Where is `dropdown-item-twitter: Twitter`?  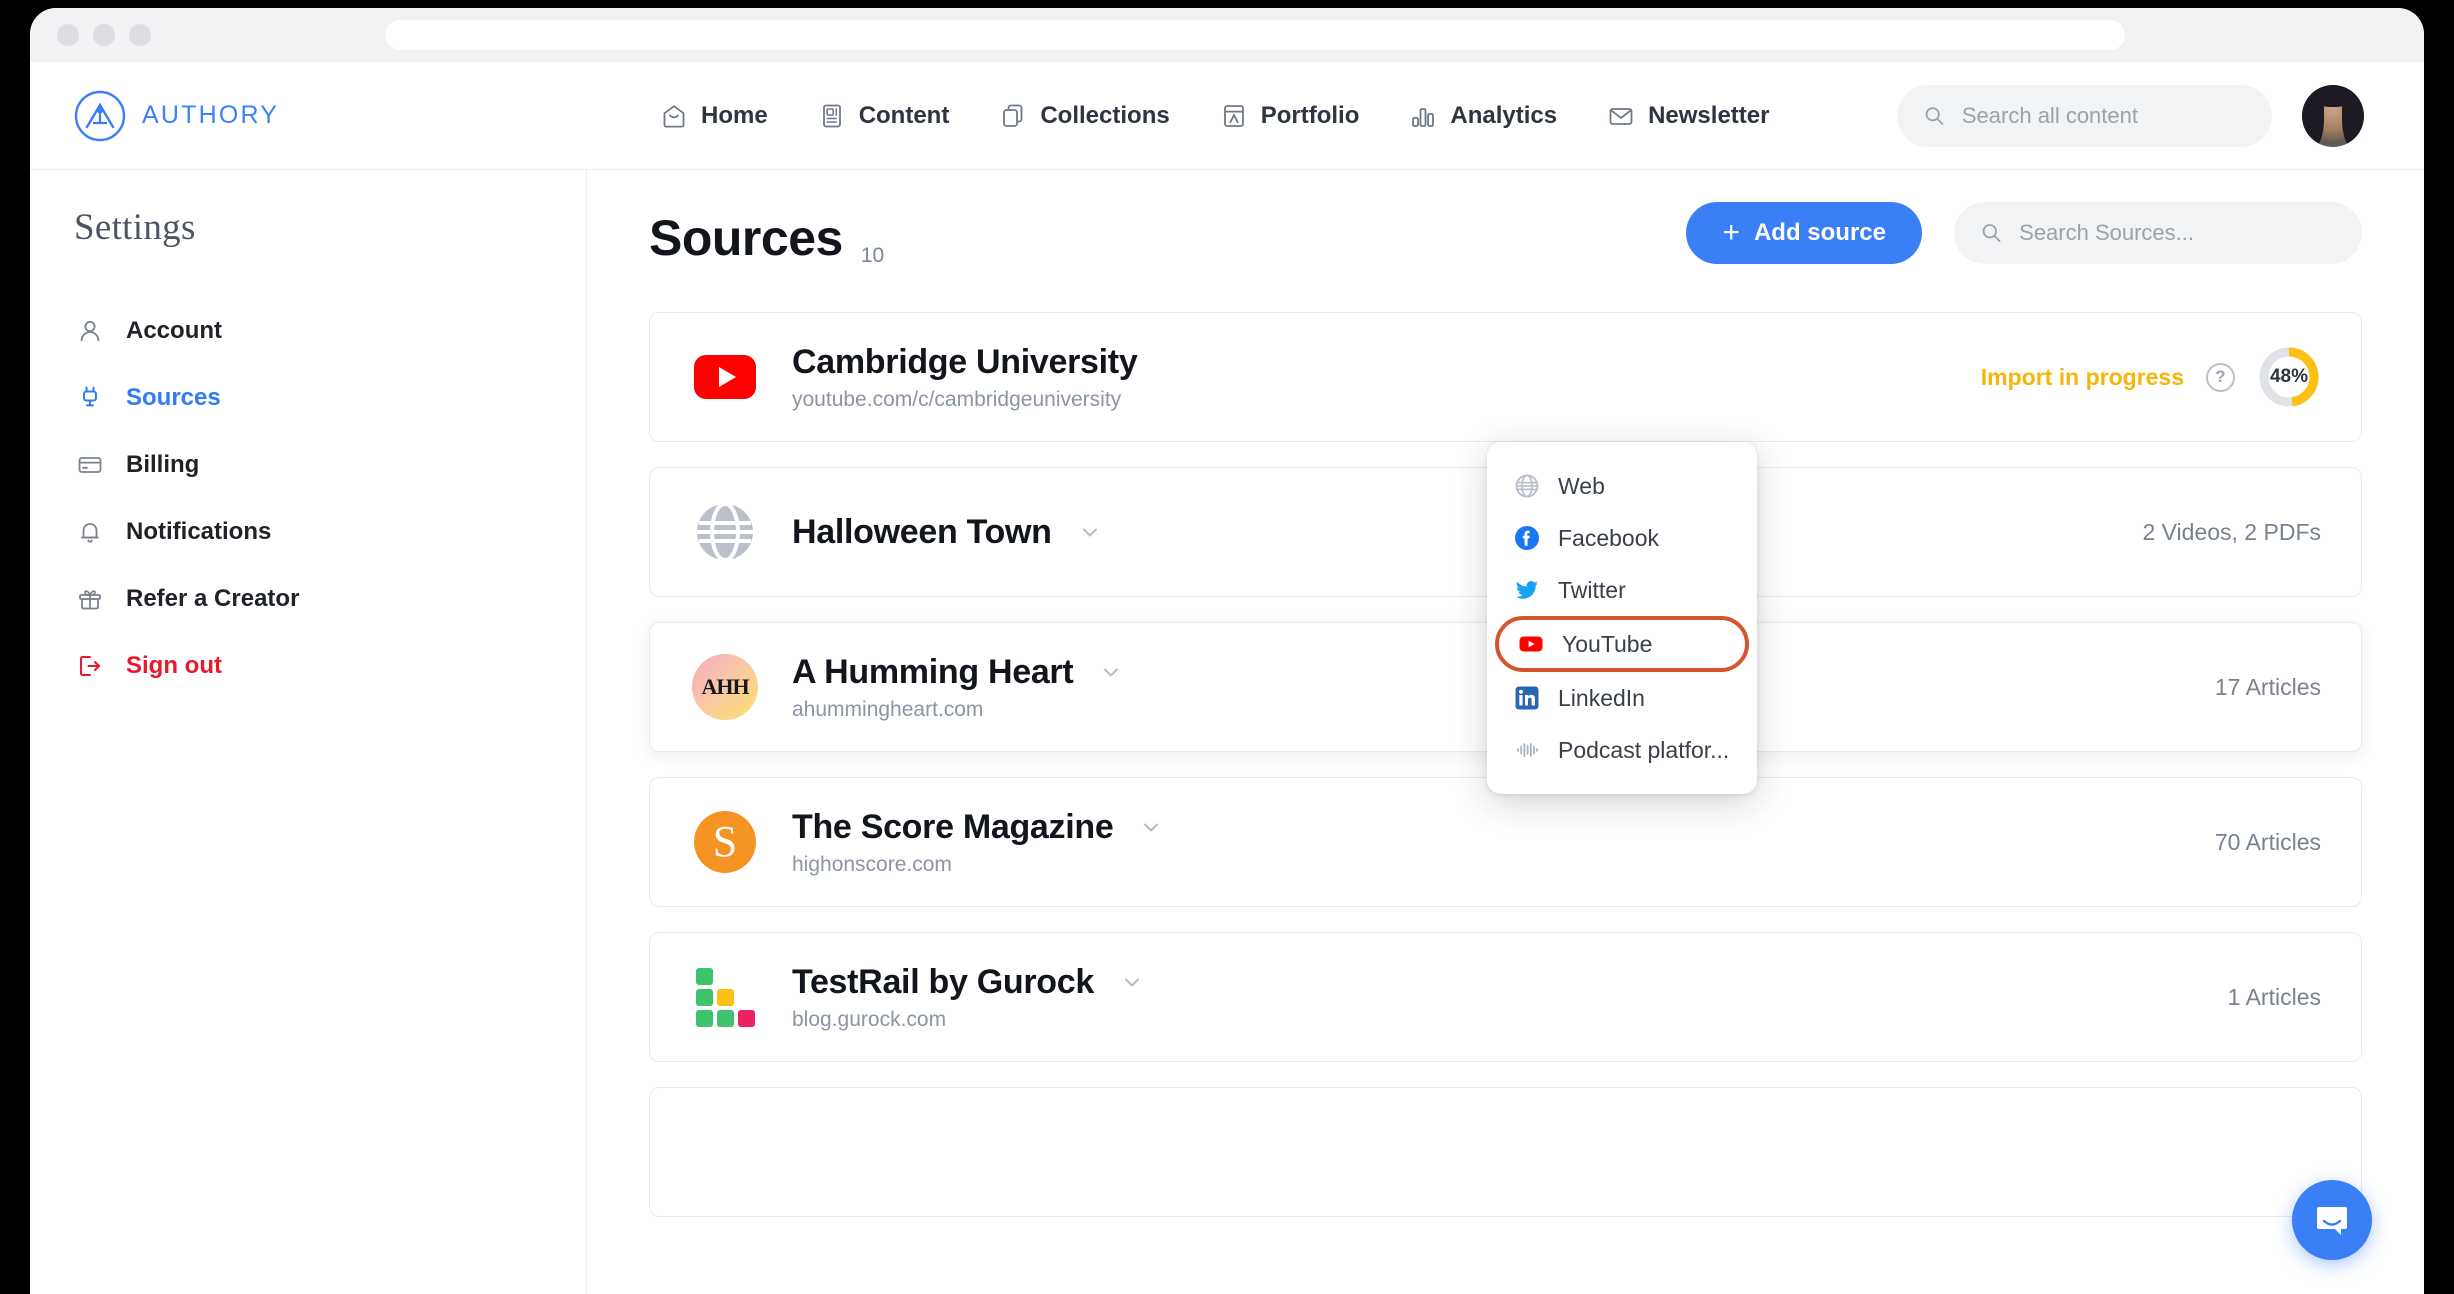 dropdown-item-twitter: Twitter is located at coordinates (1622, 590).